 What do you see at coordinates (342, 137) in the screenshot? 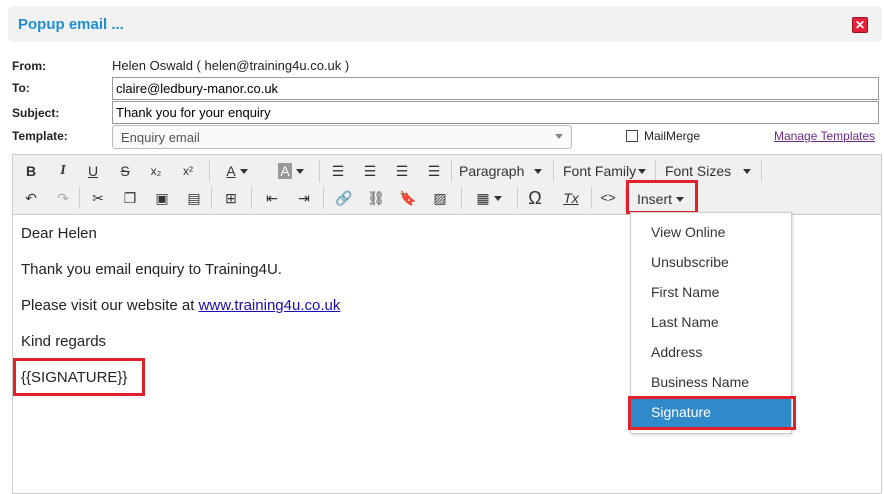
I see `template-select: Enquiry email` at bounding box center [342, 137].